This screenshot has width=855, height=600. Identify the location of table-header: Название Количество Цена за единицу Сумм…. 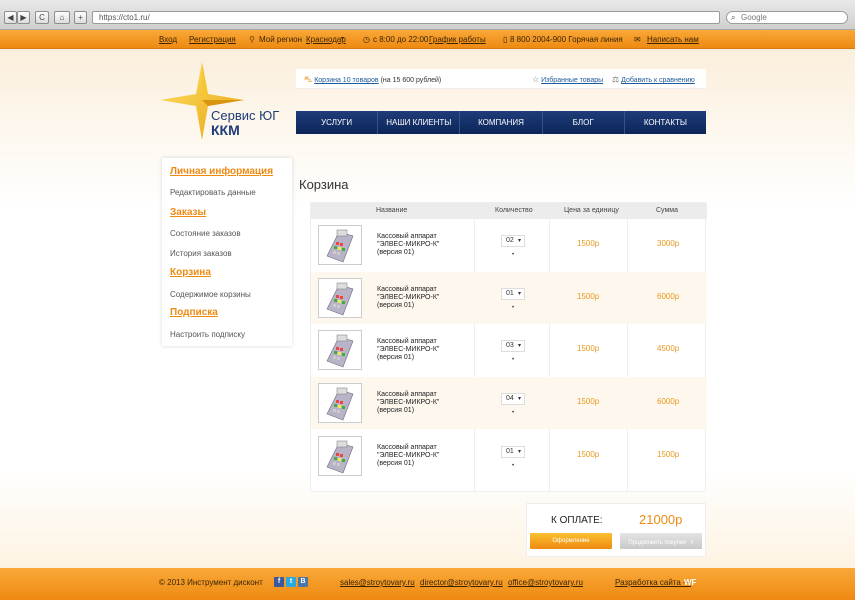
(509, 211).